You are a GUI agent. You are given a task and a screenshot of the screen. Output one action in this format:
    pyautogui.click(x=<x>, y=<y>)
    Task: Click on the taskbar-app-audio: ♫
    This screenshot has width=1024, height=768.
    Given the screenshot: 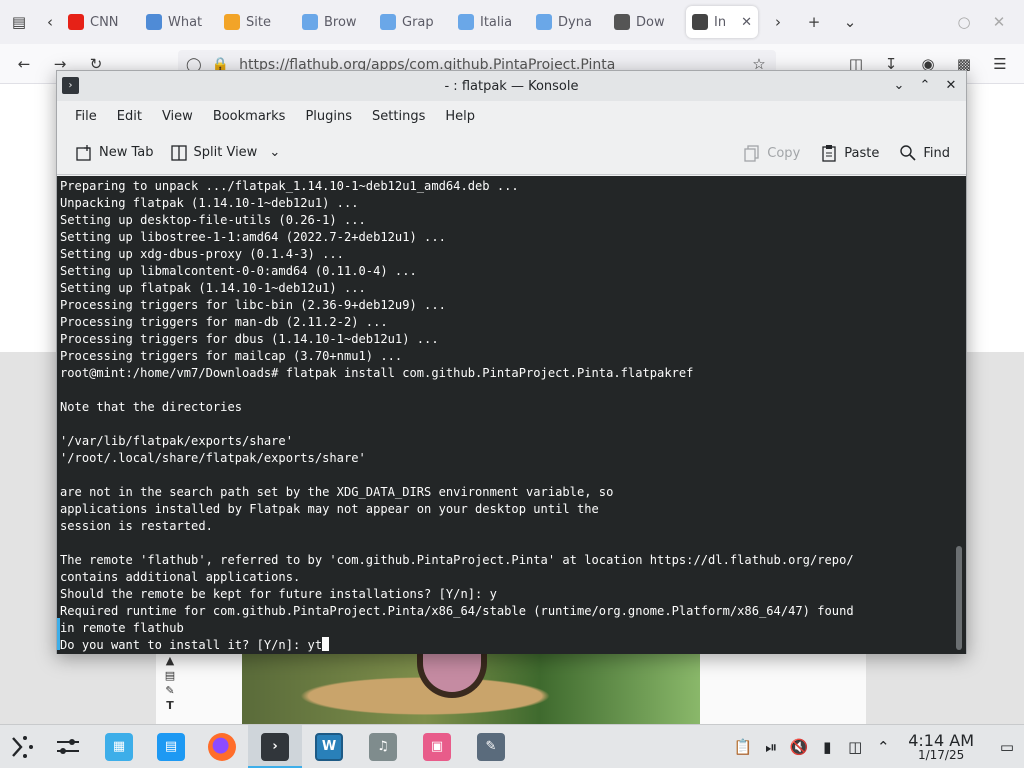 What is the action you would take?
    pyautogui.click(x=383, y=746)
    